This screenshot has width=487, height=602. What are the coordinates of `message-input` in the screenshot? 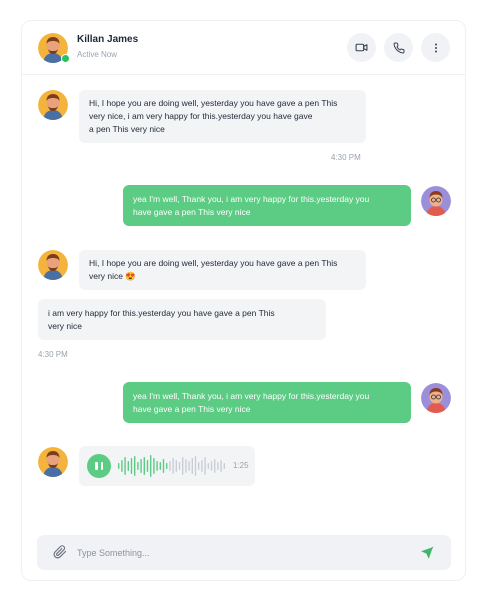 It's located at (237, 552).